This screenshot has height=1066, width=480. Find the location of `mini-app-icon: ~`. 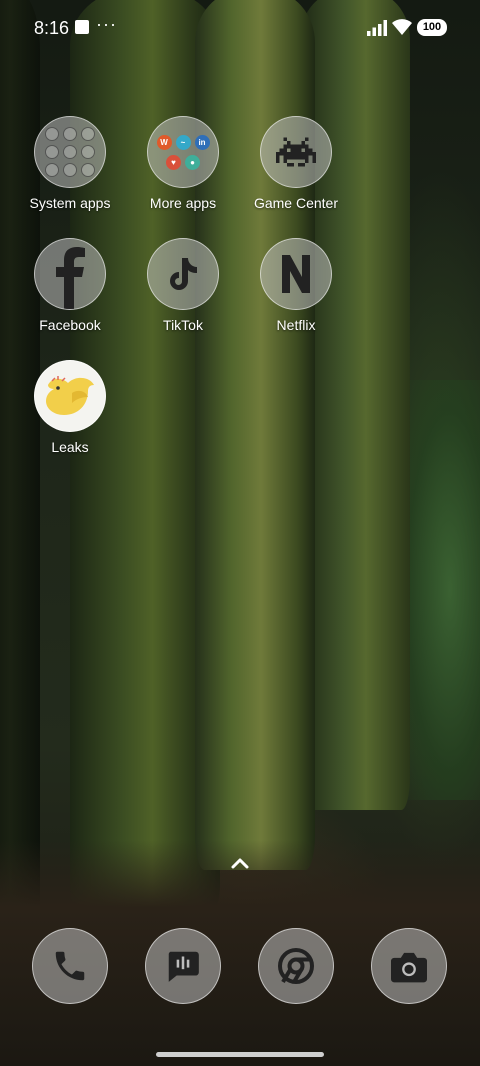

mini-app-icon: ~ is located at coordinates (183, 142).